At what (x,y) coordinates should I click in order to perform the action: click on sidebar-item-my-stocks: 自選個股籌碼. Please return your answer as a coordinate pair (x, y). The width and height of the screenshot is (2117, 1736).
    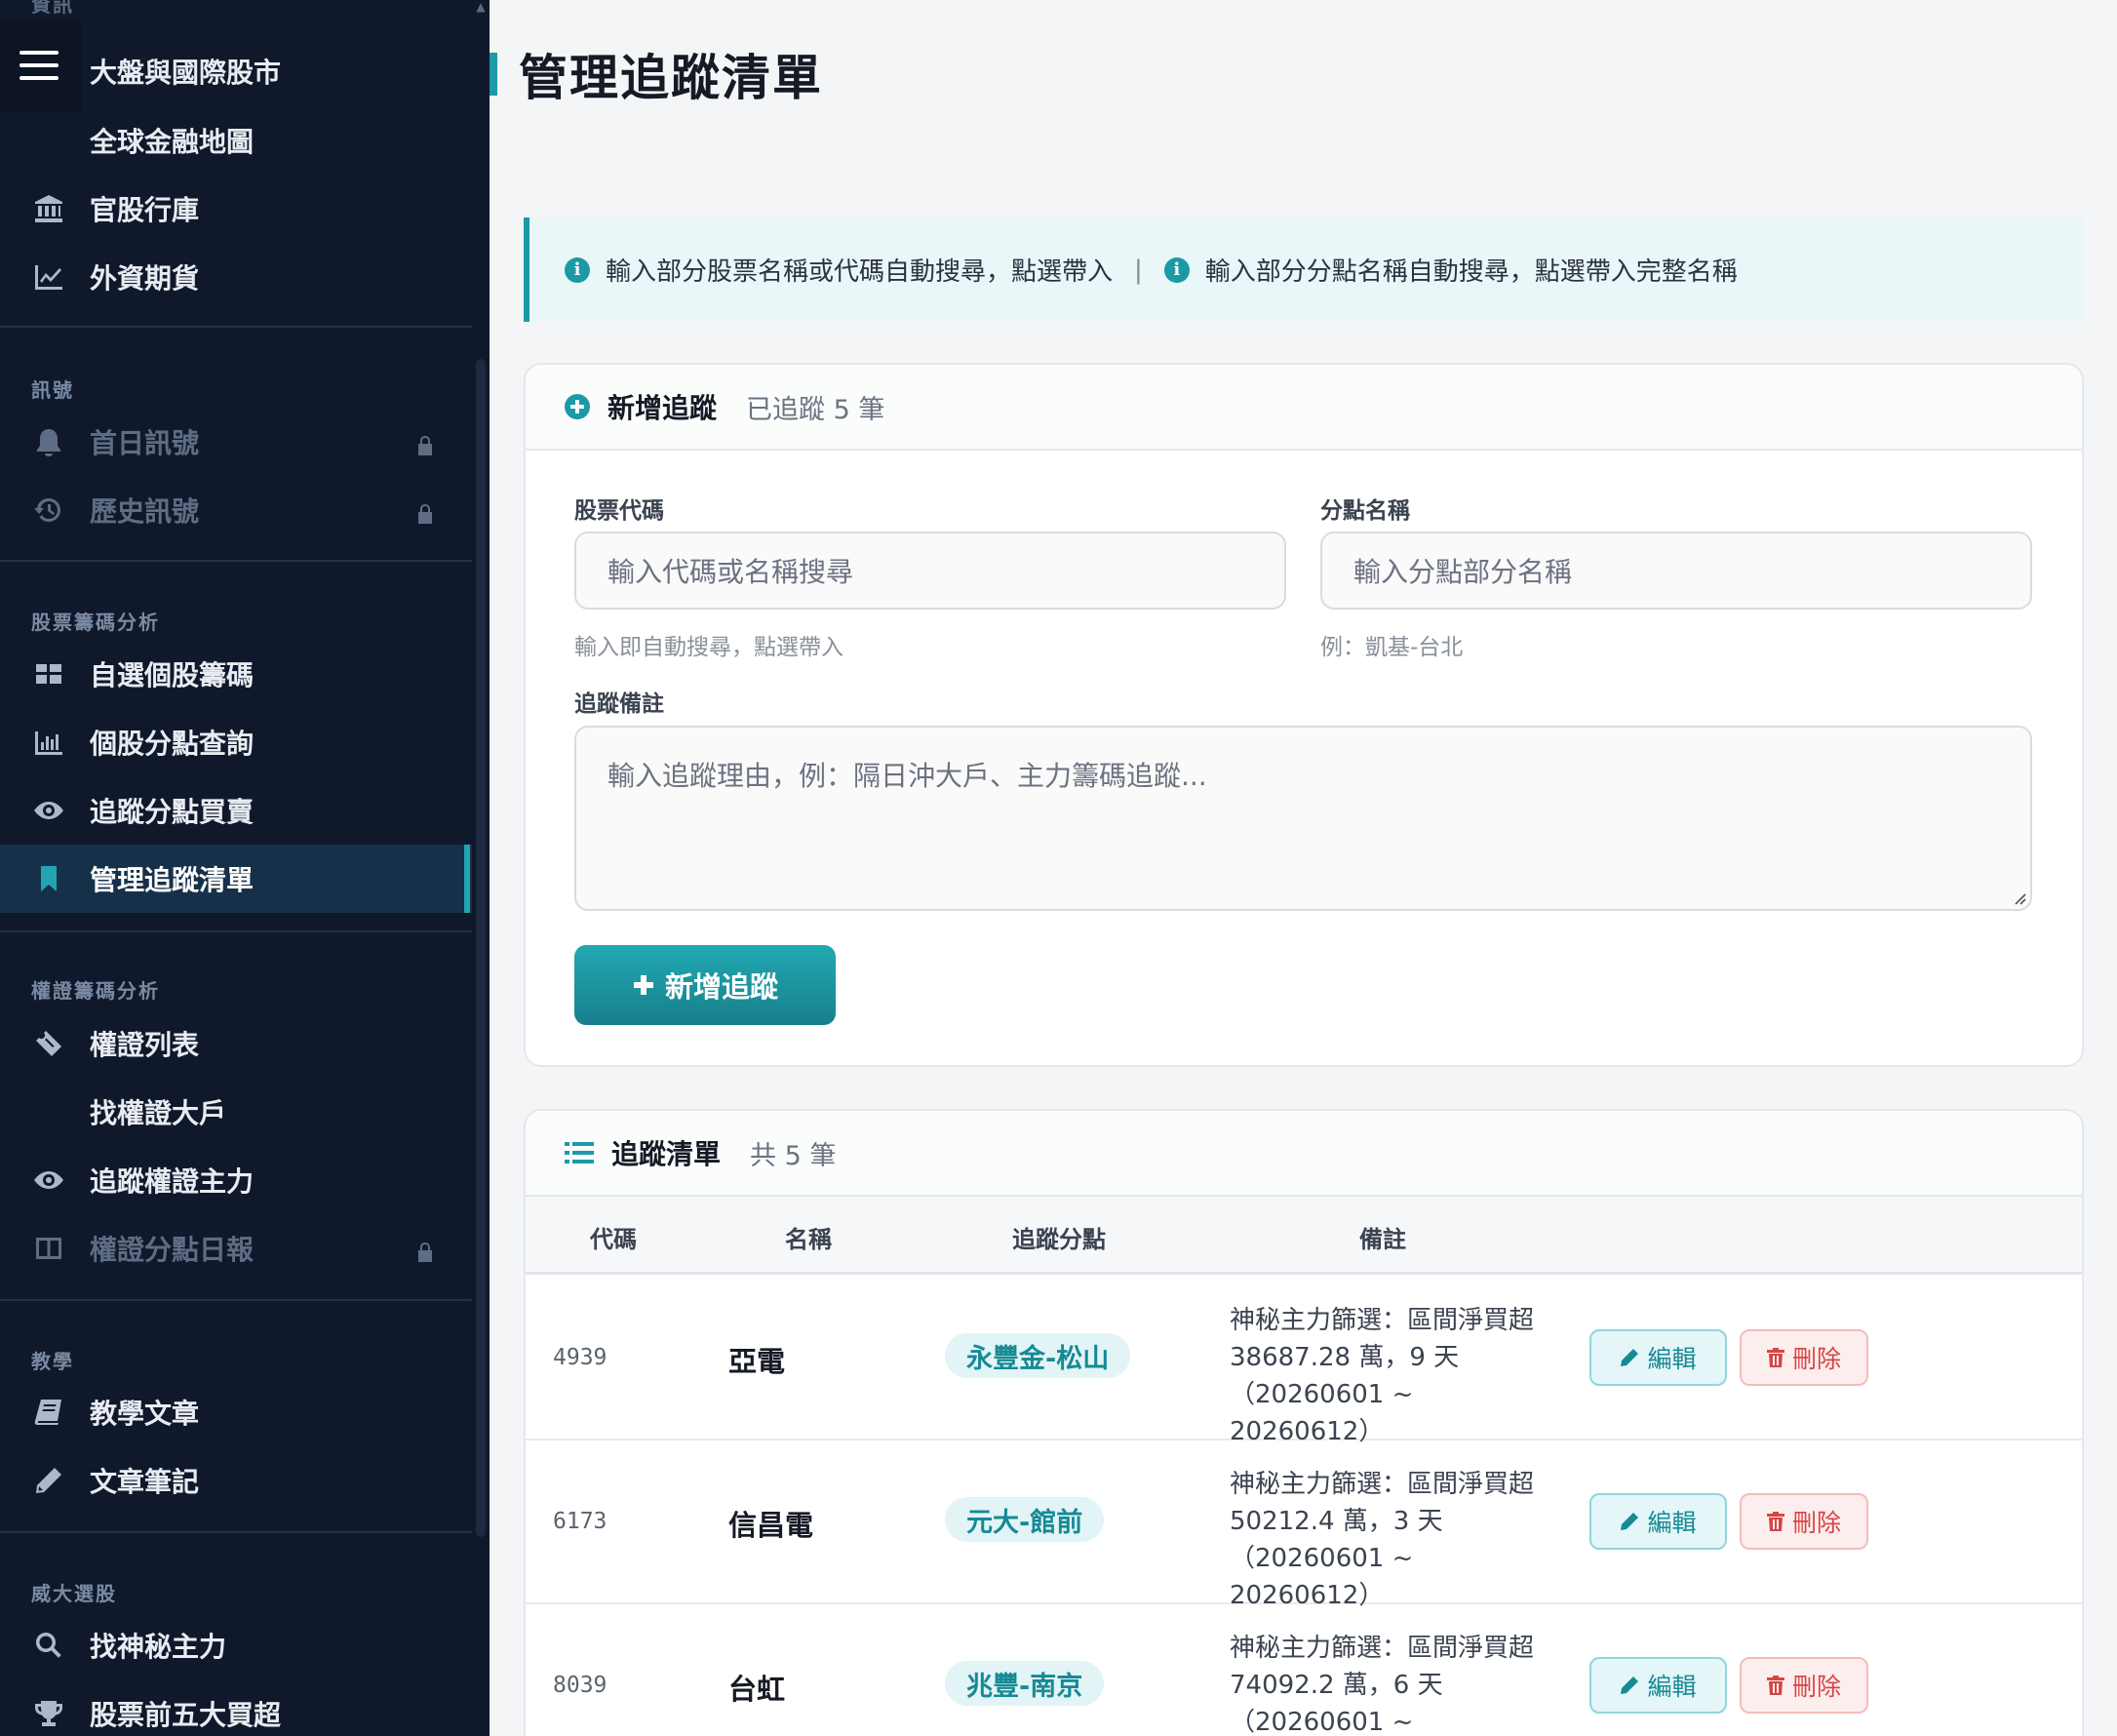
    Looking at the image, I should click on (236, 674).